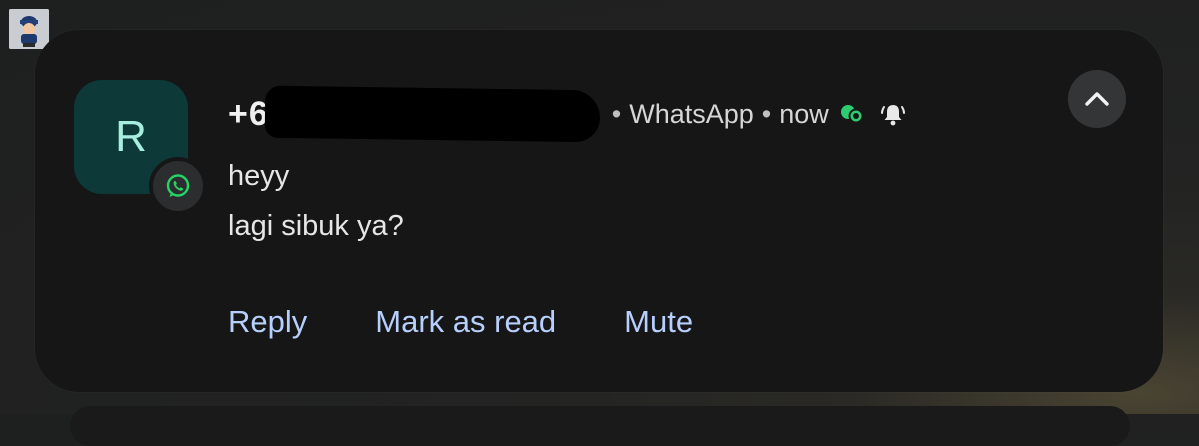 Image resolution: width=1199 pixels, height=446 pixels. I want to click on message-line: lagi sibuk ya?, so click(316, 226).